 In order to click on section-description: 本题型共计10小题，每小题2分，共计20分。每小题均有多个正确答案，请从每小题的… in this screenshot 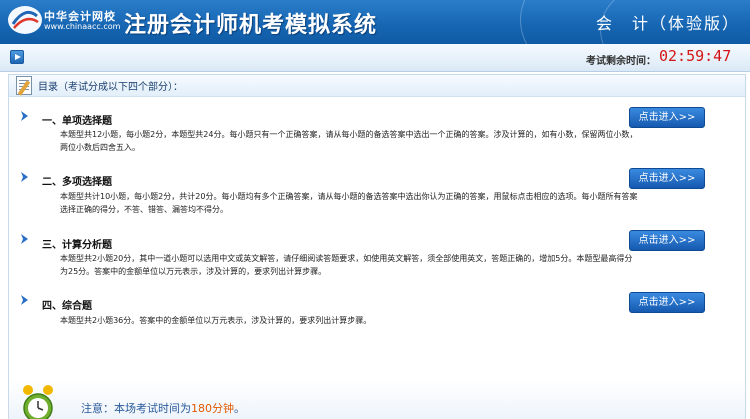, I will do `click(349, 203)`.